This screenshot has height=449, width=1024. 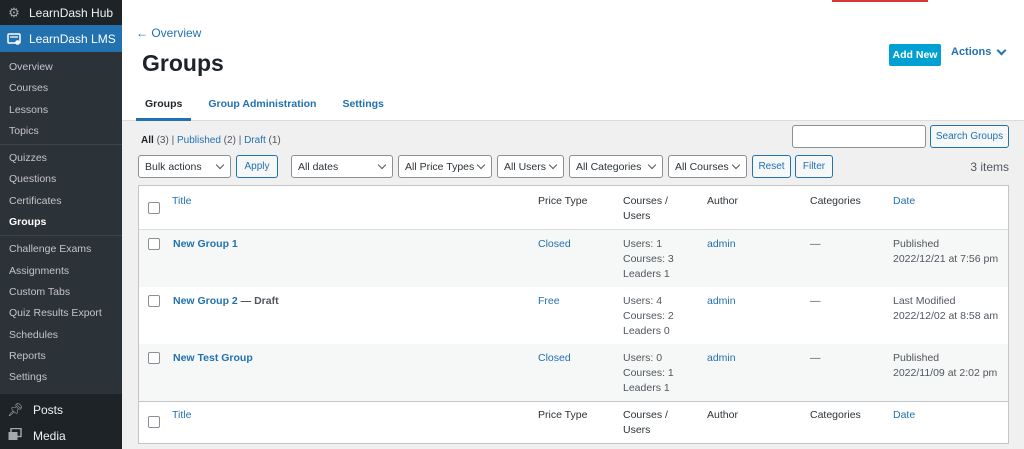 What do you see at coordinates (61, 377) in the screenshot?
I see `sidebar-item-settings: Settings` at bounding box center [61, 377].